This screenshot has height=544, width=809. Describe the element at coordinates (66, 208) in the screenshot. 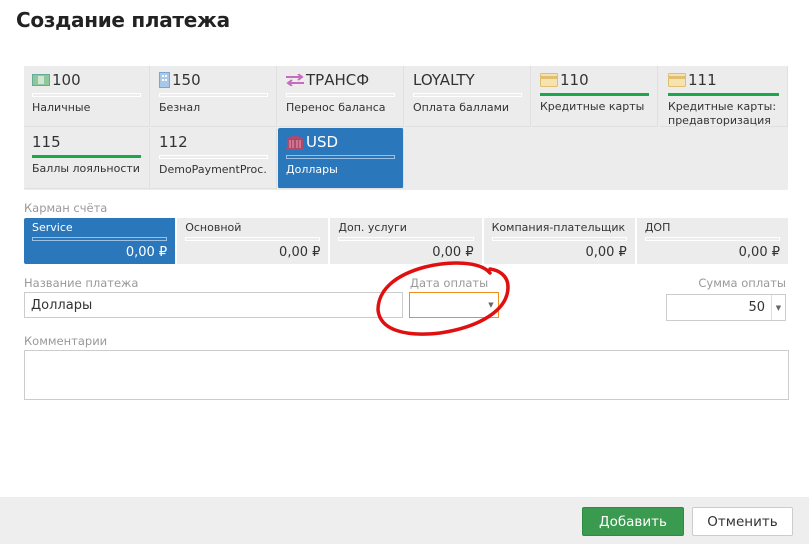

I see `pocket-label: Карман счёта` at that location.